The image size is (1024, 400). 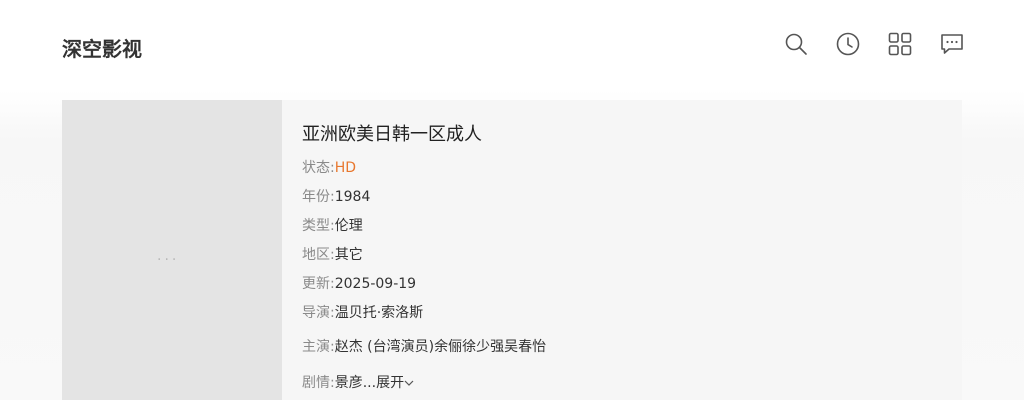 I want to click on expand-button: 展开, so click(x=395, y=383).